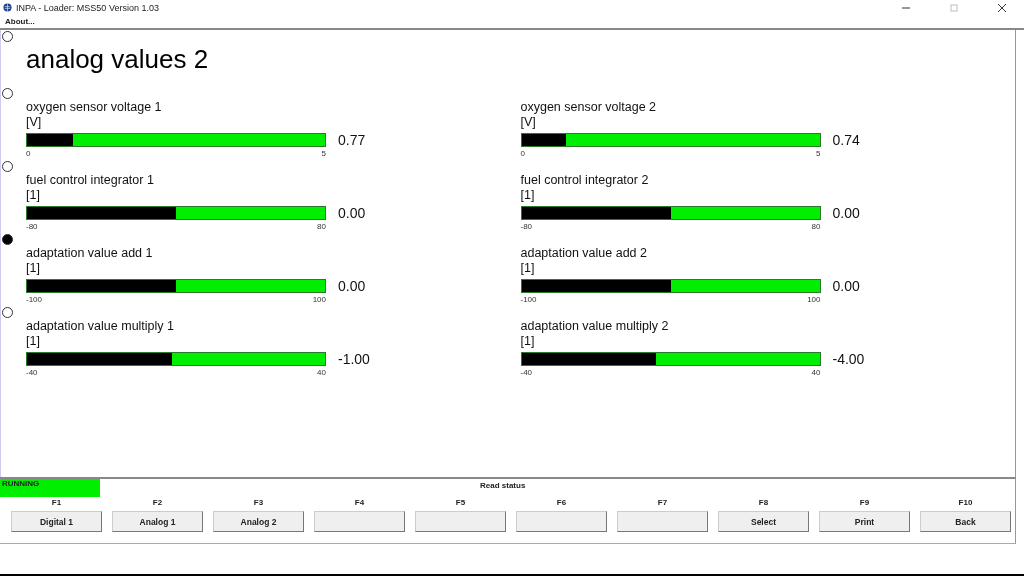  Describe the element at coordinates (848, 359) in the screenshot. I see `gauge-value: -4.00` at that location.